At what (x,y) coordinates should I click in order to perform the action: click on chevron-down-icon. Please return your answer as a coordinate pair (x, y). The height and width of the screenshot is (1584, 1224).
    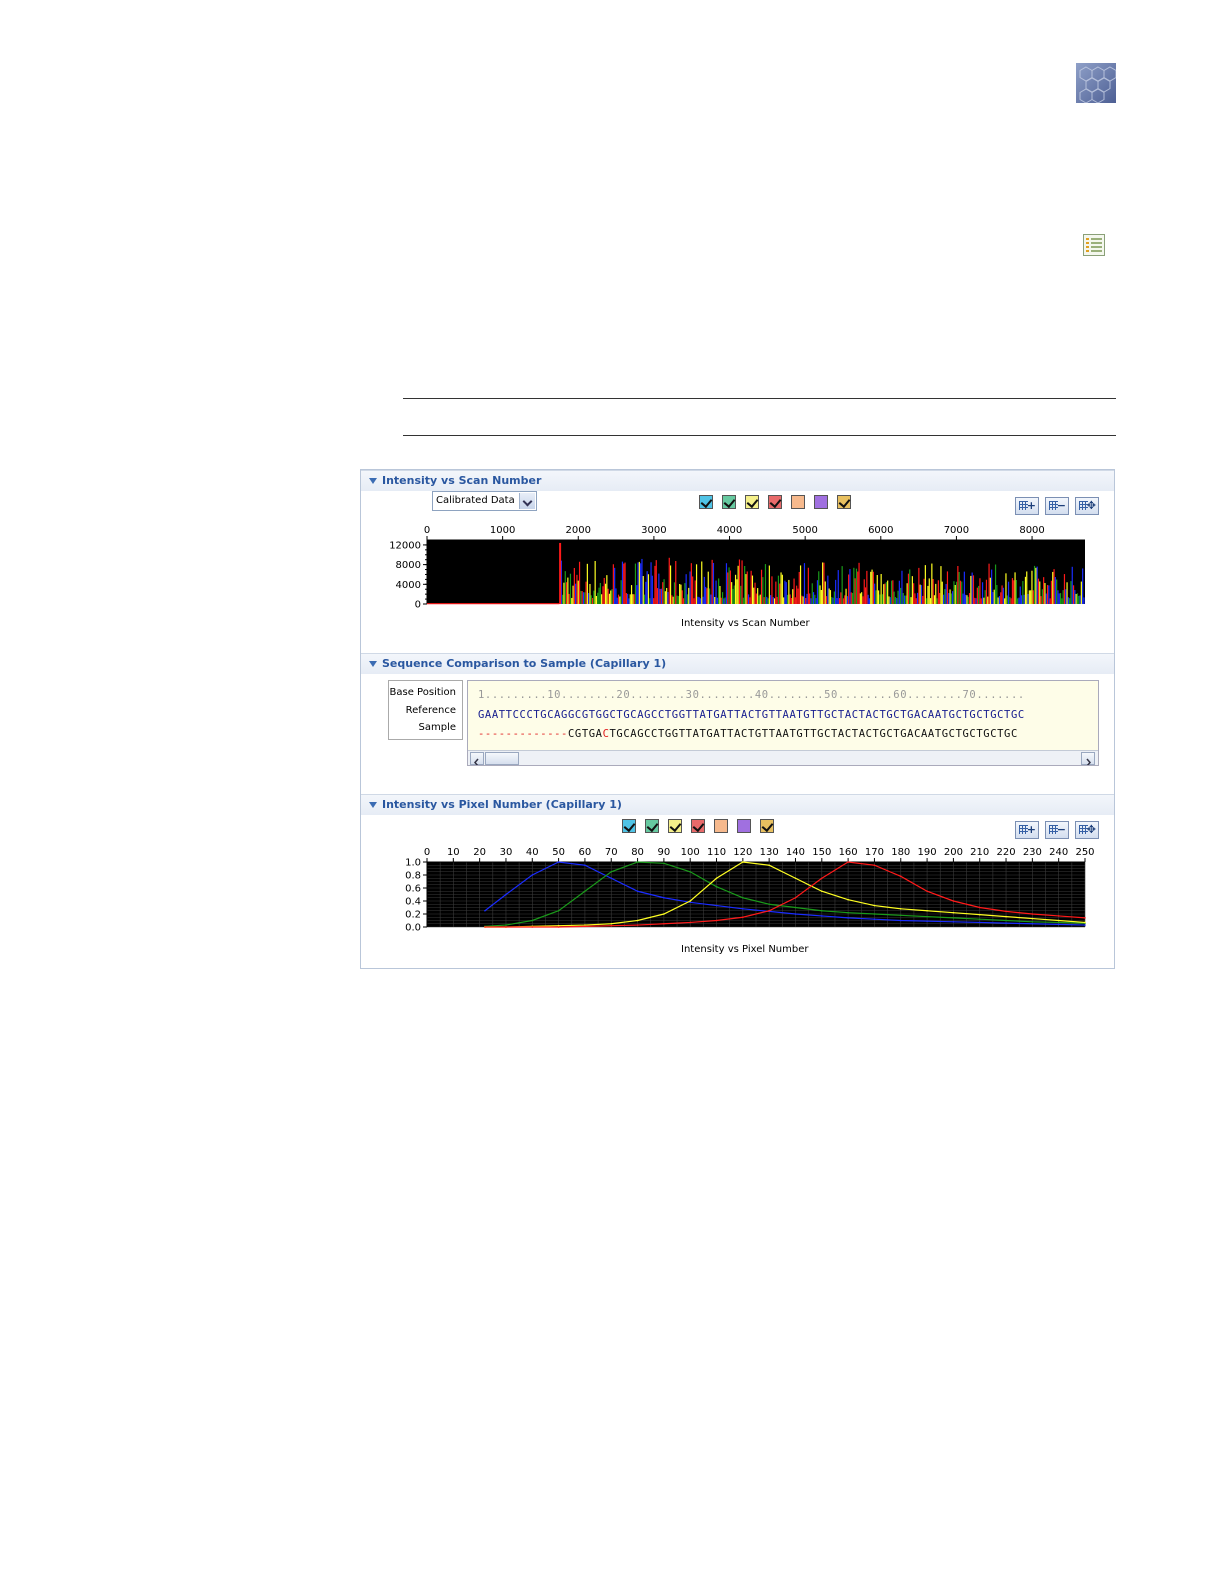
    Looking at the image, I should click on (527, 501).